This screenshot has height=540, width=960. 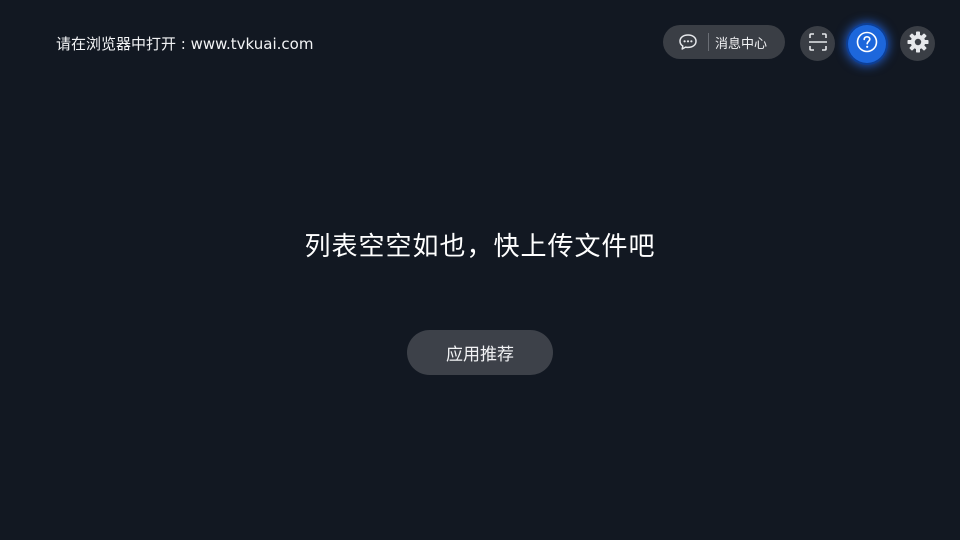 I want to click on chat-bubble-icon, so click(x=688, y=42).